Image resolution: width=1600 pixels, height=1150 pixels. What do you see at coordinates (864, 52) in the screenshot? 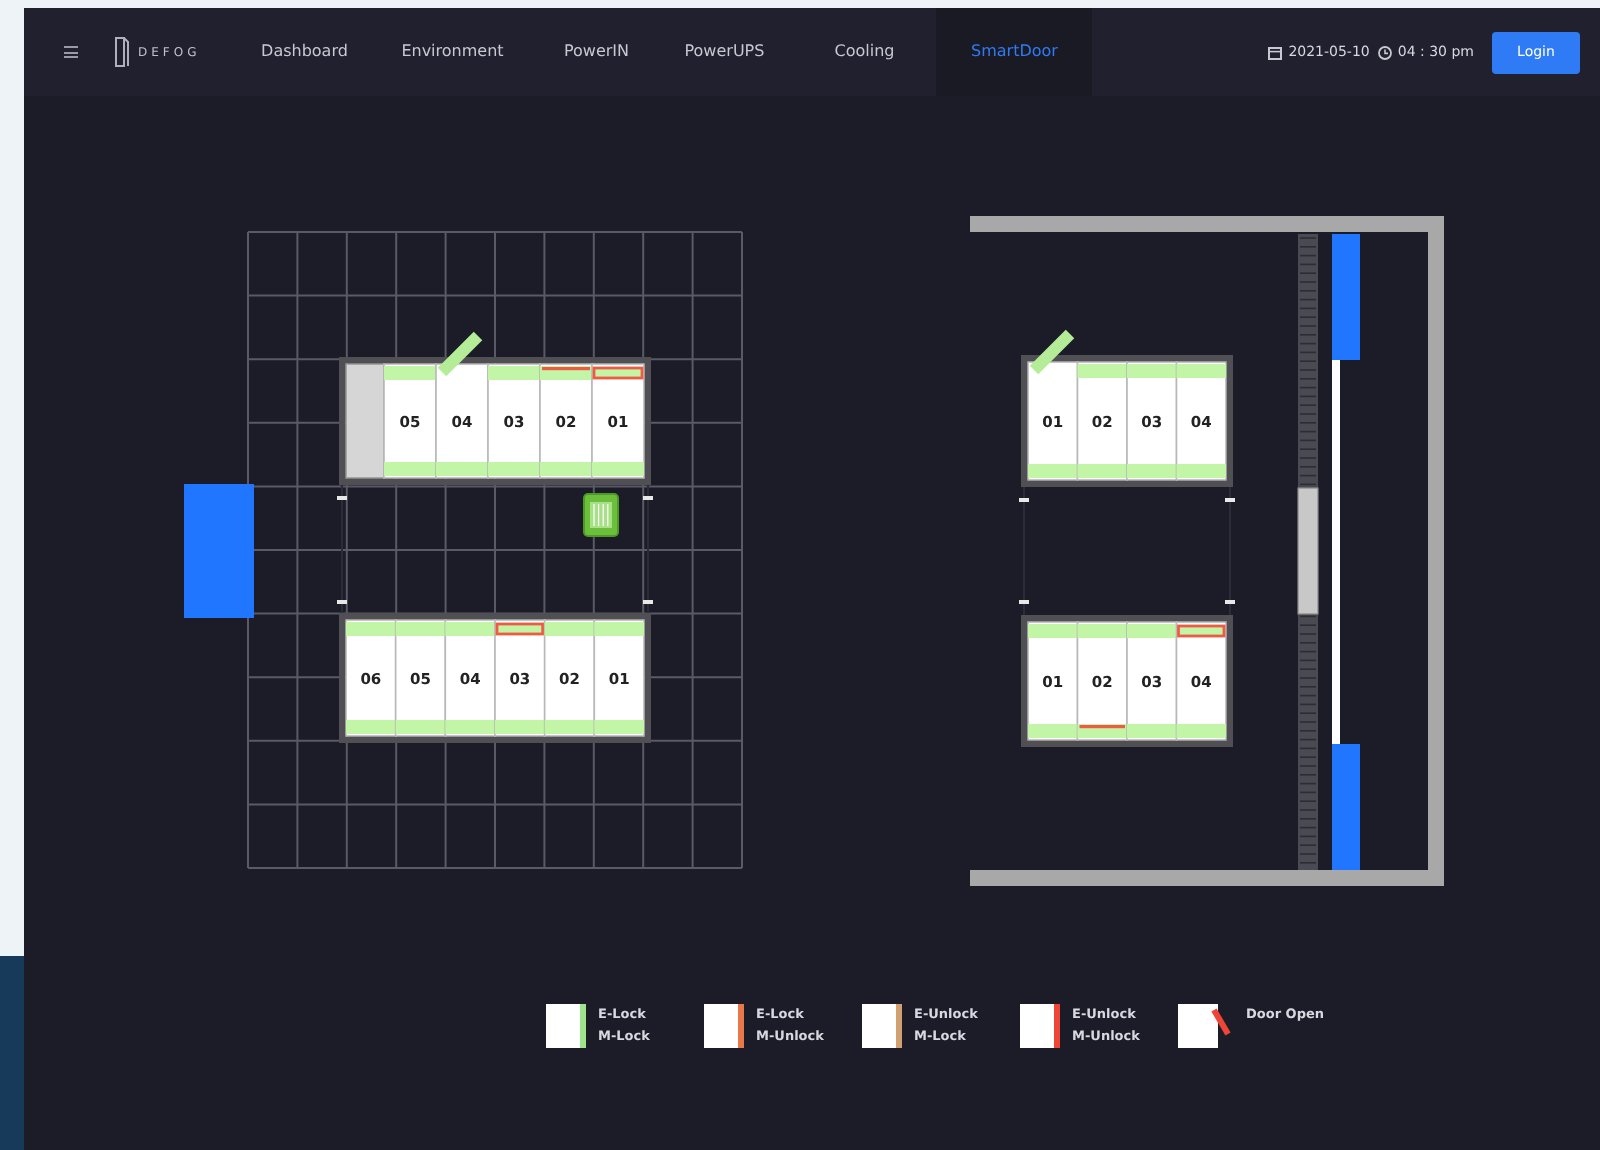
I see `nav-tab: Cooling` at bounding box center [864, 52].